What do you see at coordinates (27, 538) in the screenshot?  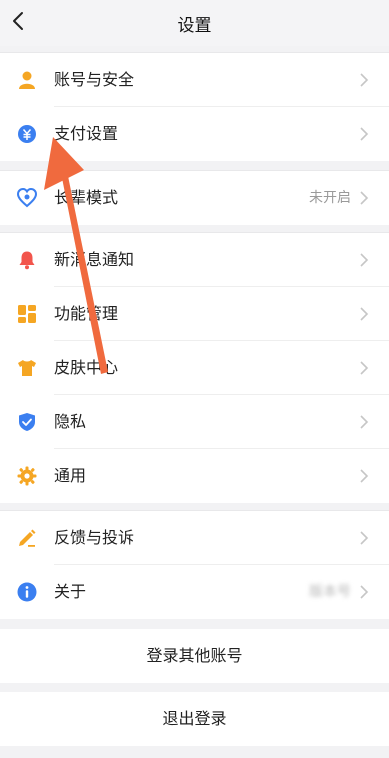 I see `pencil-icon` at bounding box center [27, 538].